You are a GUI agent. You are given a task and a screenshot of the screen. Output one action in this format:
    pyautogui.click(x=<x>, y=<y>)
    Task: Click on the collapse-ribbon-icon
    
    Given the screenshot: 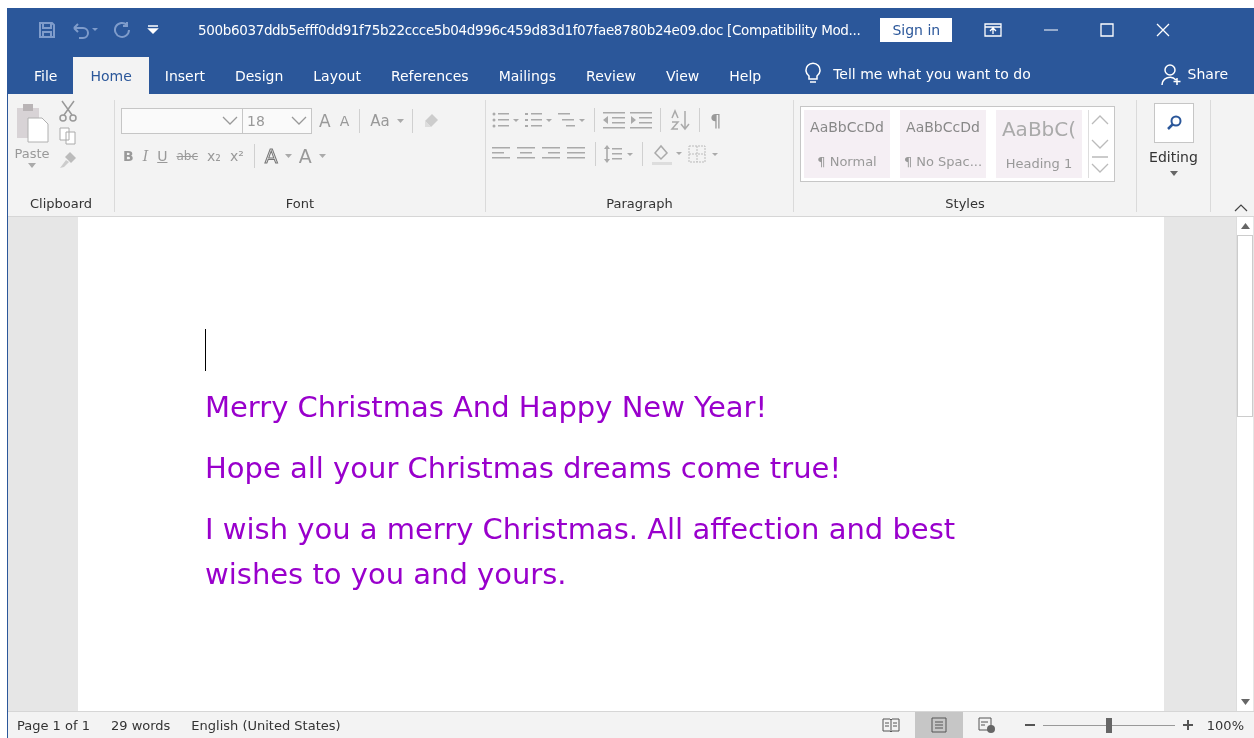 What is the action you would take?
    pyautogui.click(x=1241, y=208)
    